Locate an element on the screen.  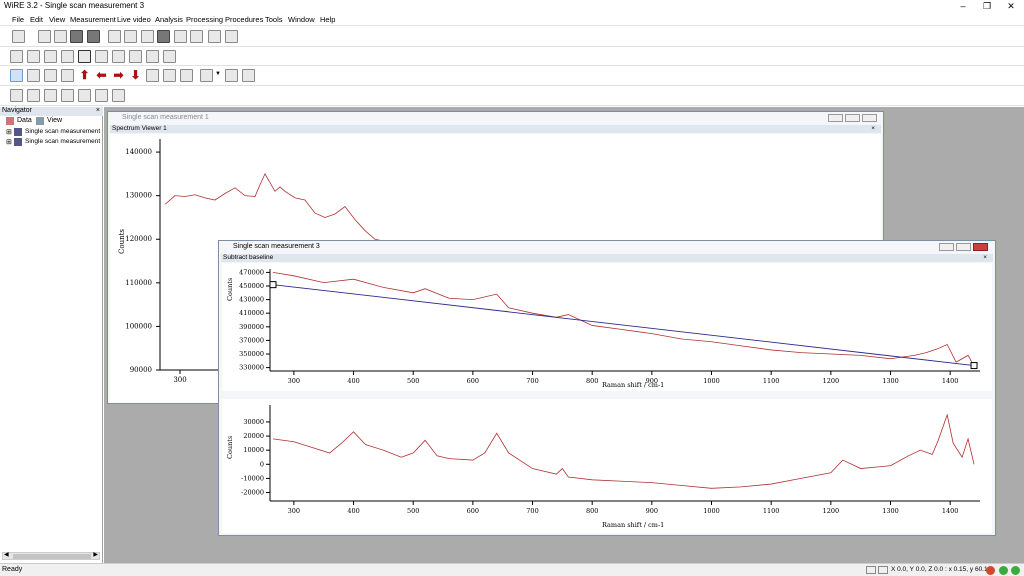
tools-icon is located at coordinates (76, 36).